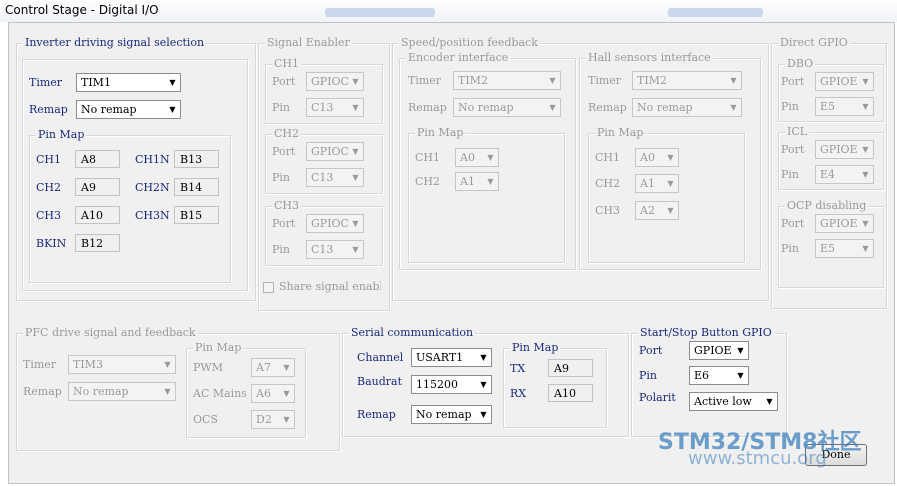 This screenshot has width=897, height=486. Describe the element at coordinates (706, 333) in the screenshot. I see `startstop-legend: Start/Stop Button GPIO` at that location.